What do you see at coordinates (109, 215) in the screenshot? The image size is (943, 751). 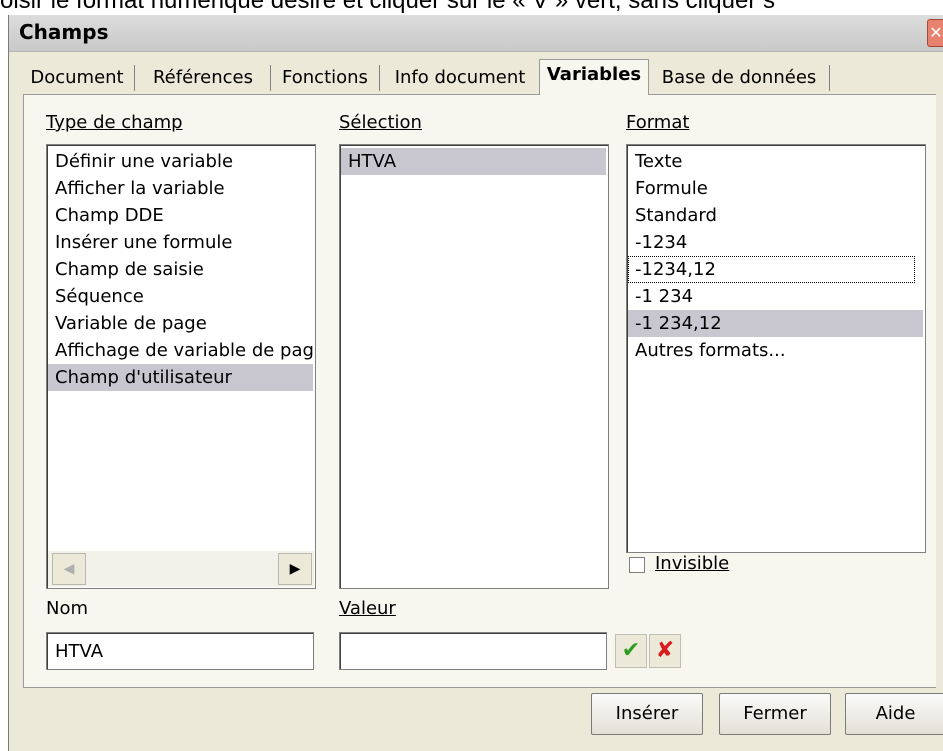 I see `list-item: Champ DDE` at bounding box center [109, 215].